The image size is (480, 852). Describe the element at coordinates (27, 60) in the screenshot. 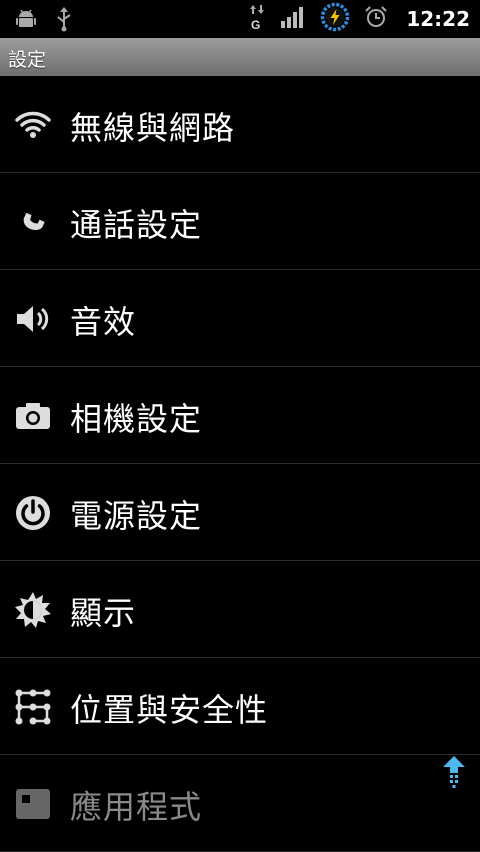

I see `page-title: 設定` at that location.